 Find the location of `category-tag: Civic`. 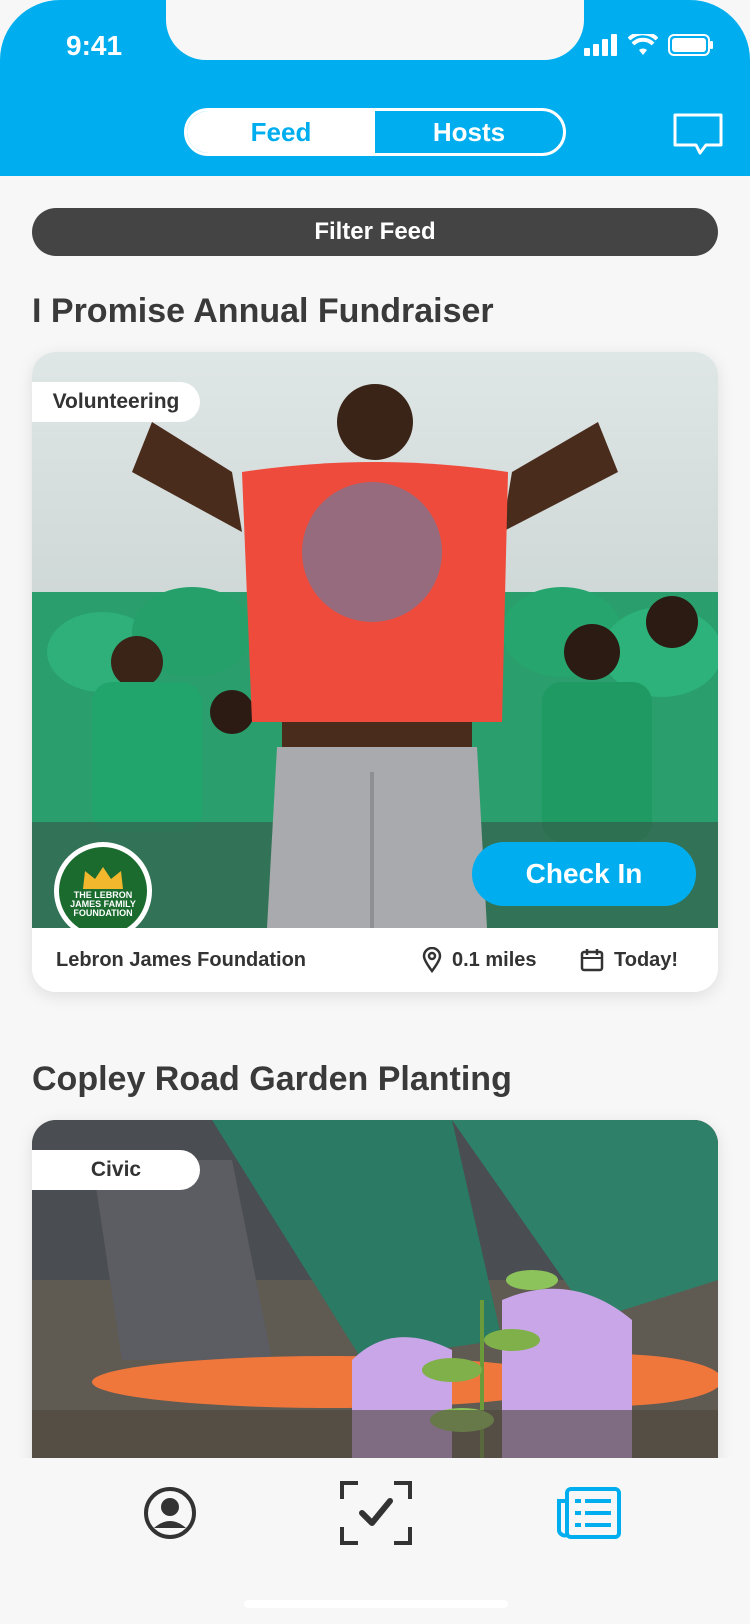

category-tag: Civic is located at coordinates (116, 1170).